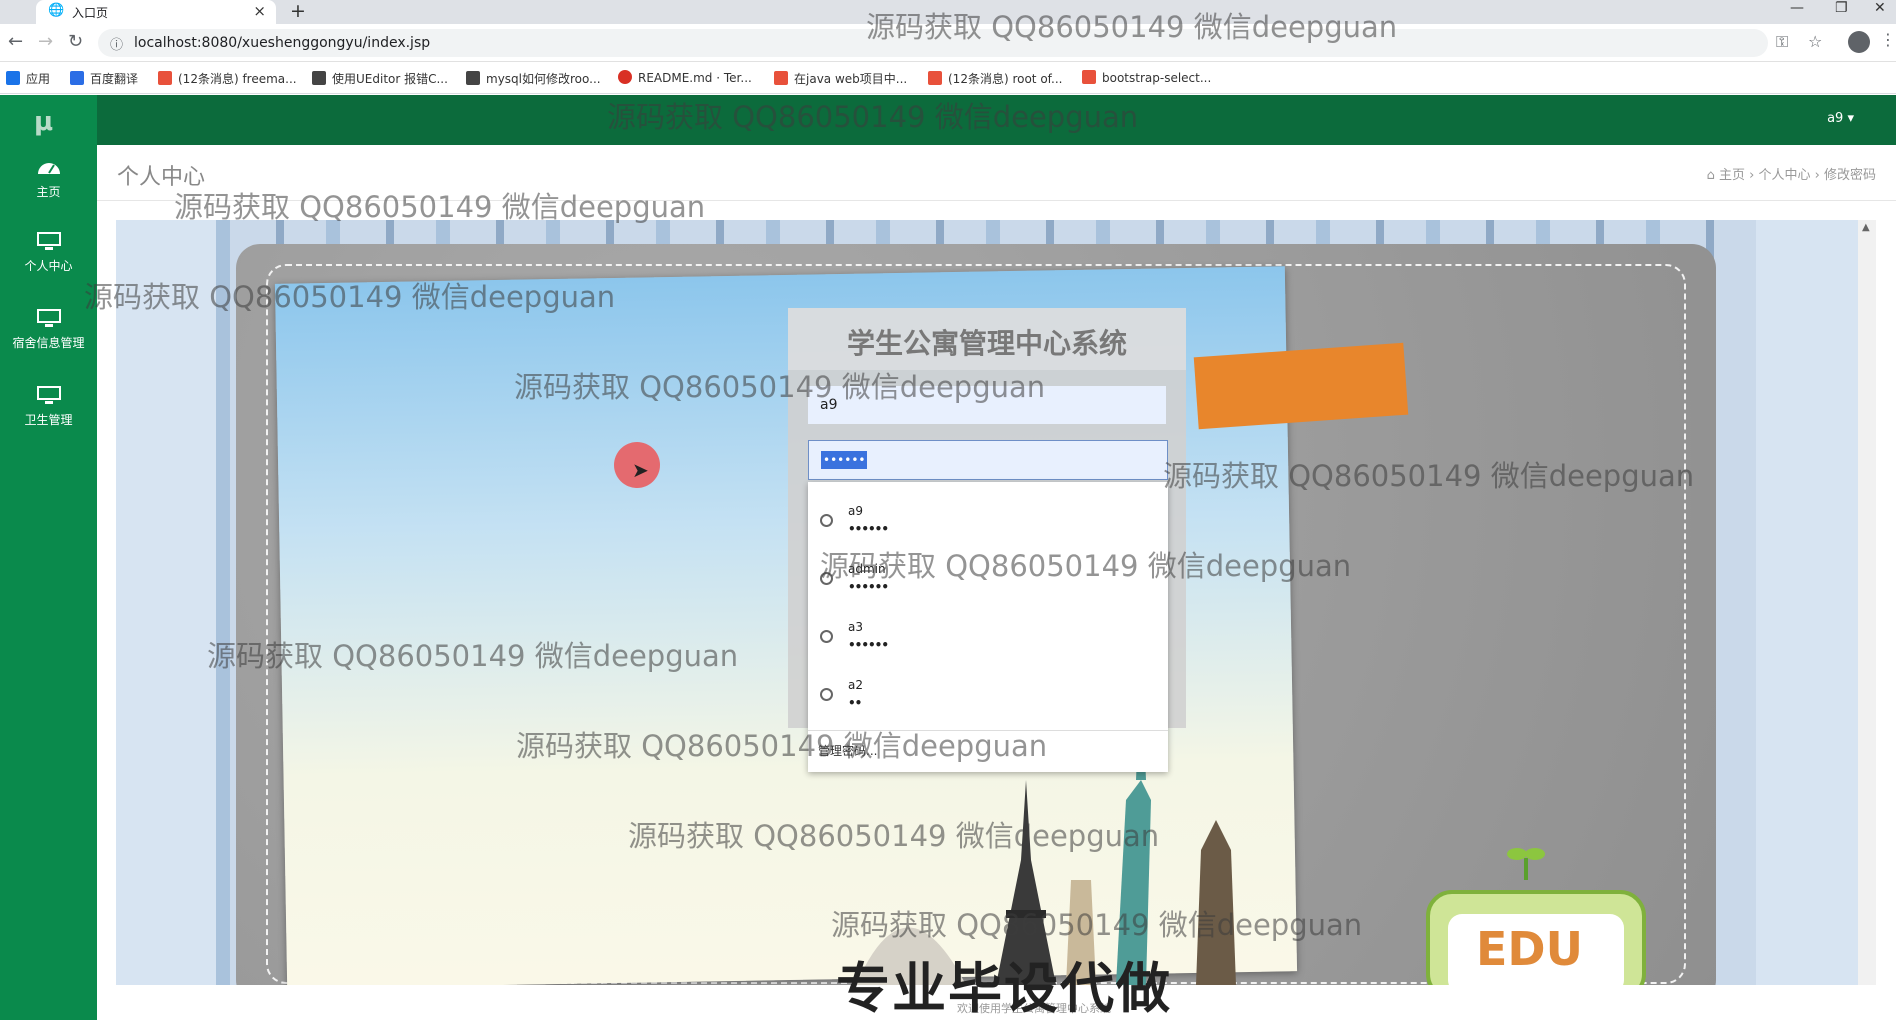 The width and height of the screenshot is (1896, 1023). Describe the element at coordinates (45, 41) in the screenshot. I see `forward-icon: →` at that location.